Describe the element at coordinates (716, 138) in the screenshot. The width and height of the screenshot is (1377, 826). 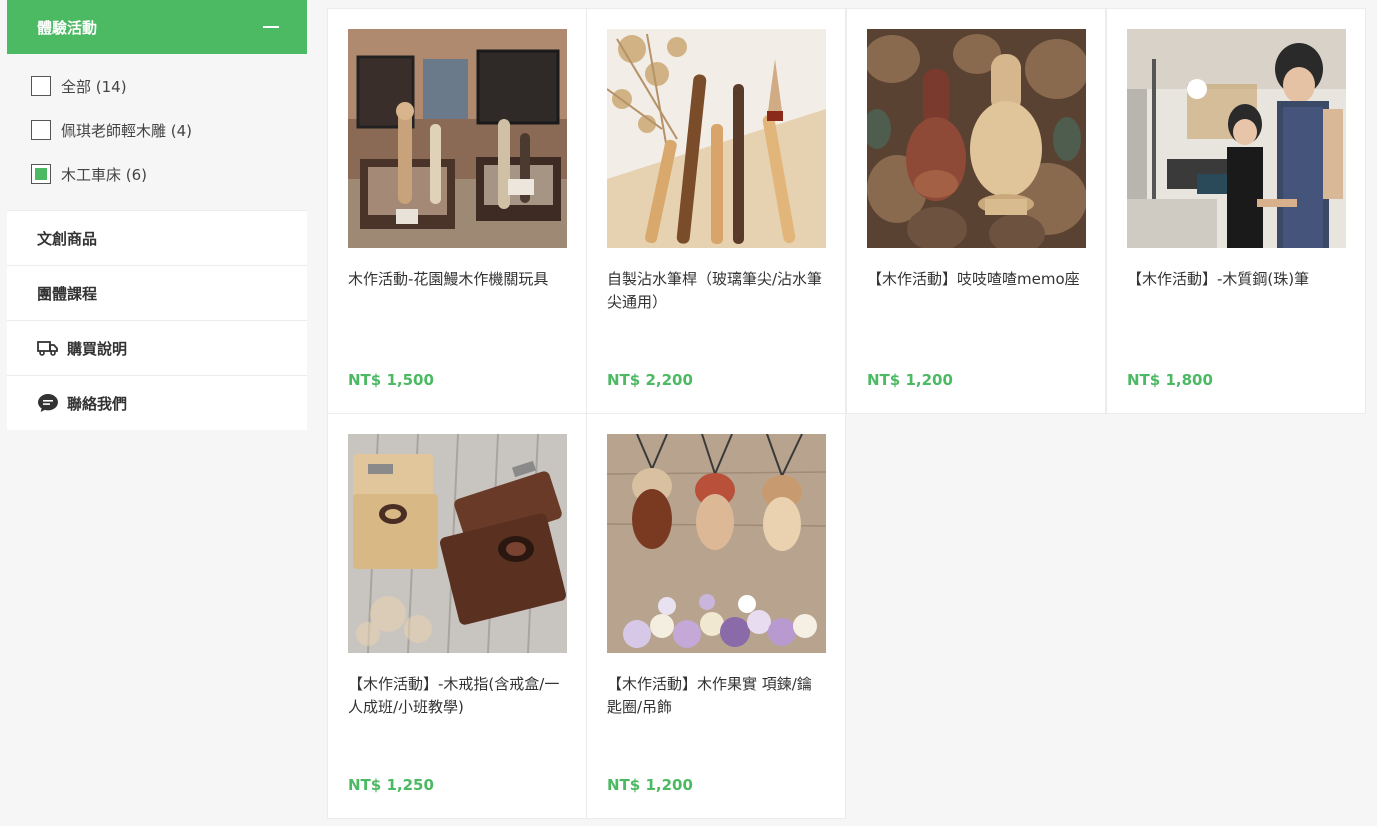
I see `product-image-dip-pen-holders` at that location.